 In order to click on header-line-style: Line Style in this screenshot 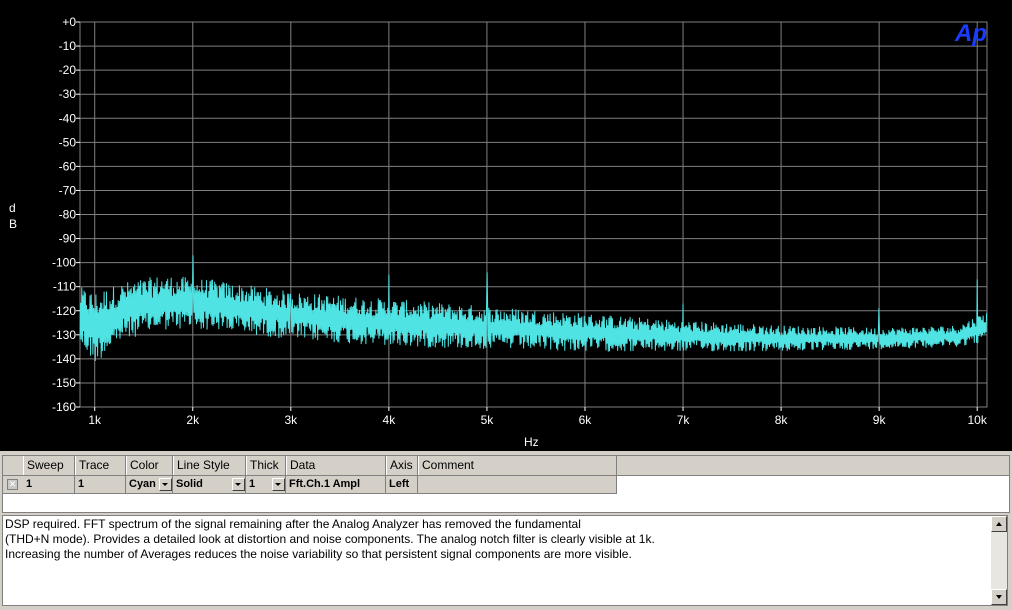, I will do `click(209, 465)`.